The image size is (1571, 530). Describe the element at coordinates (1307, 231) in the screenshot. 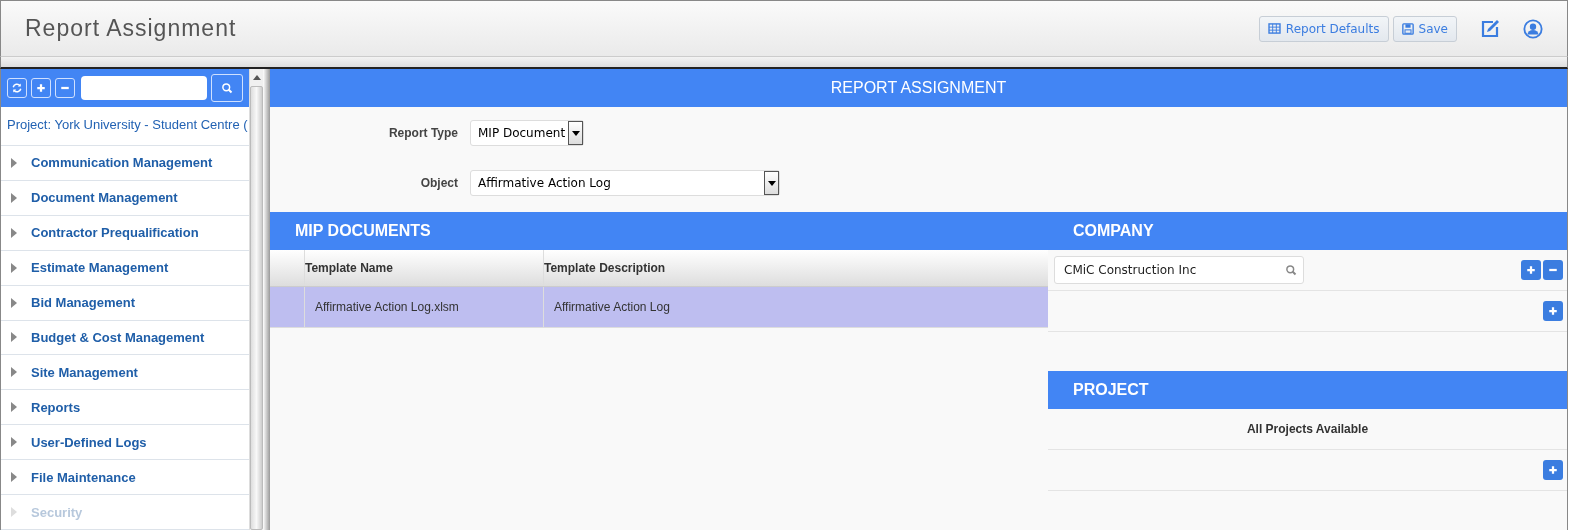

I see `section-header: COMPANY` at that location.